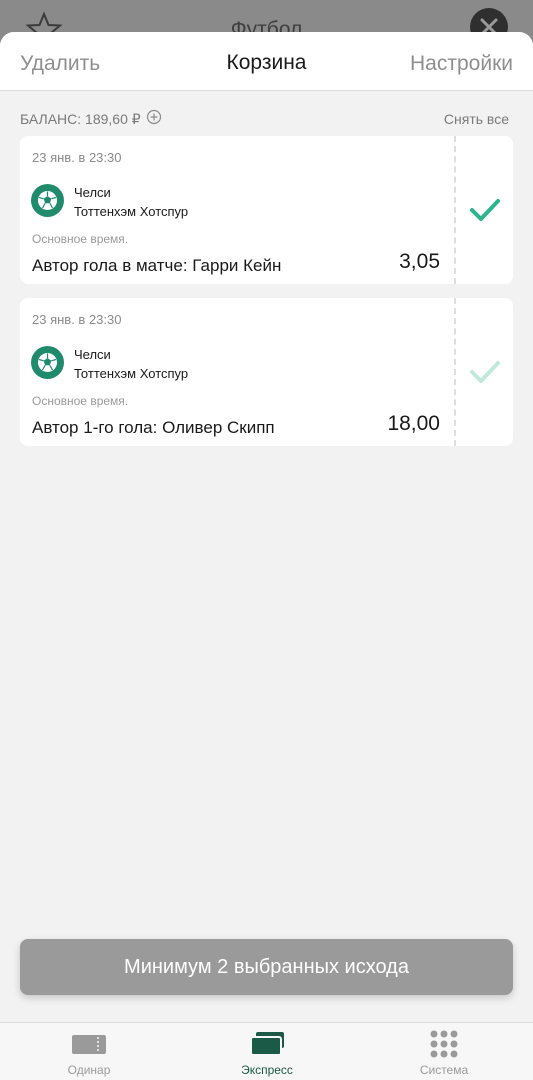 This screenshot has width=533, height=1080. What do you see at coordinates (444, 1044) in the screenshot?
I see `grid-dots-icon` at bounding box center [444, 1044].